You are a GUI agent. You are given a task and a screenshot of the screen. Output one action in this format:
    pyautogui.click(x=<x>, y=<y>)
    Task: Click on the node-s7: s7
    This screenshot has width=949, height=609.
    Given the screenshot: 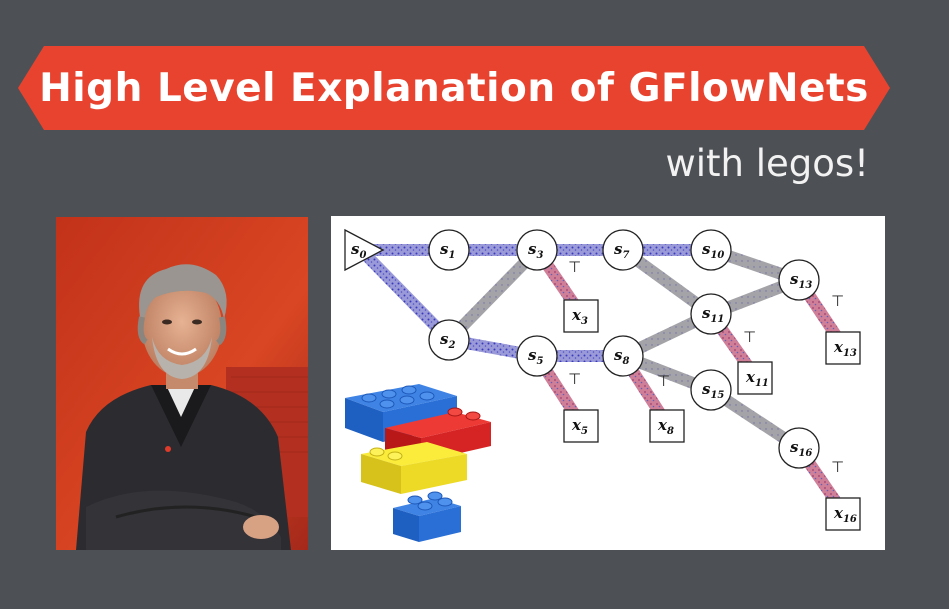 What is the action you would take?
    pyautogui.click(x=623, y=250)
    